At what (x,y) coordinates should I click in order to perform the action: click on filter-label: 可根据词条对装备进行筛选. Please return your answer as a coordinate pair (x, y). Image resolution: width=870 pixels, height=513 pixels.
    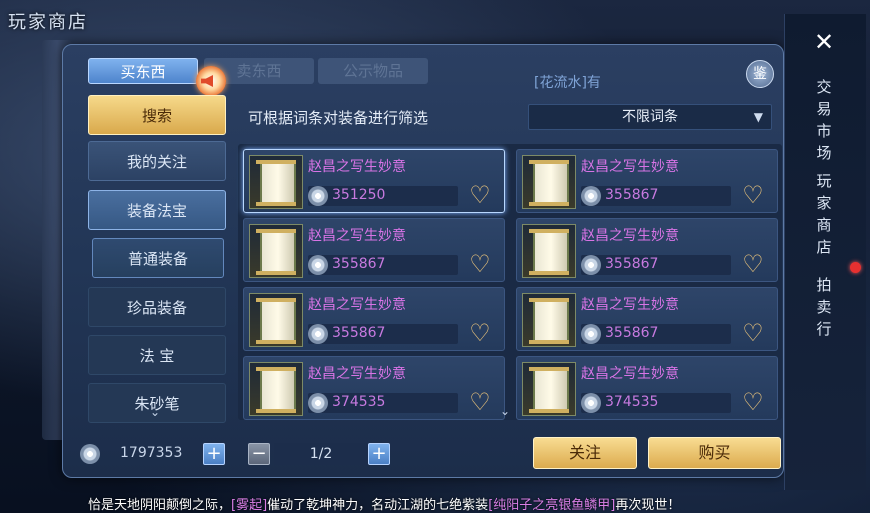
    Looking at the image, I should click on (338, 118).